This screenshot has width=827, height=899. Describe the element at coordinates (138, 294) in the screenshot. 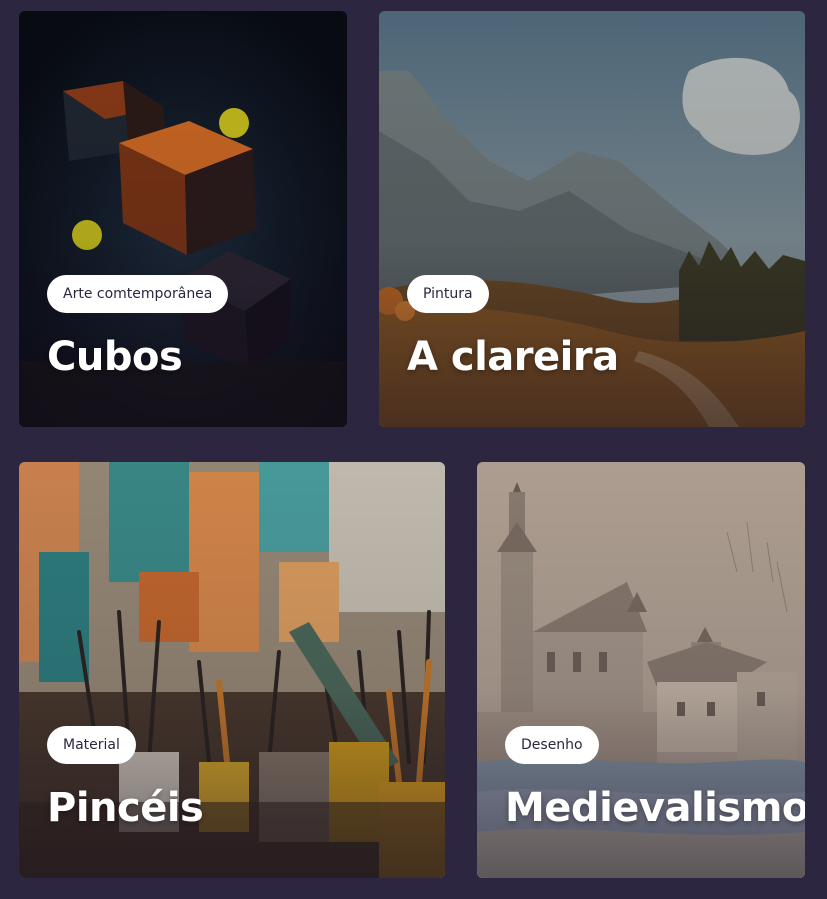

I see `category-tag: Arte comtemporânea` at that location.